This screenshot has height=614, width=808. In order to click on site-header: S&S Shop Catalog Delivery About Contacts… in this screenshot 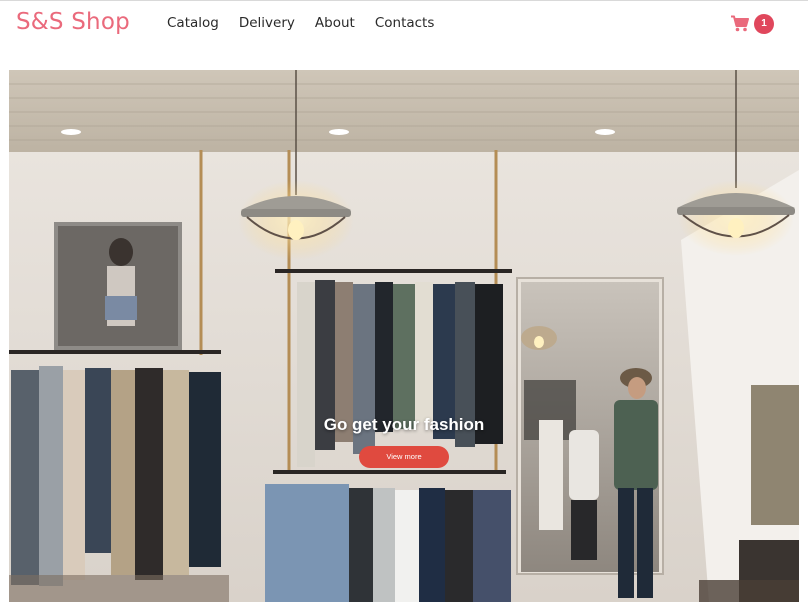, I will do `click(404, 23)`.